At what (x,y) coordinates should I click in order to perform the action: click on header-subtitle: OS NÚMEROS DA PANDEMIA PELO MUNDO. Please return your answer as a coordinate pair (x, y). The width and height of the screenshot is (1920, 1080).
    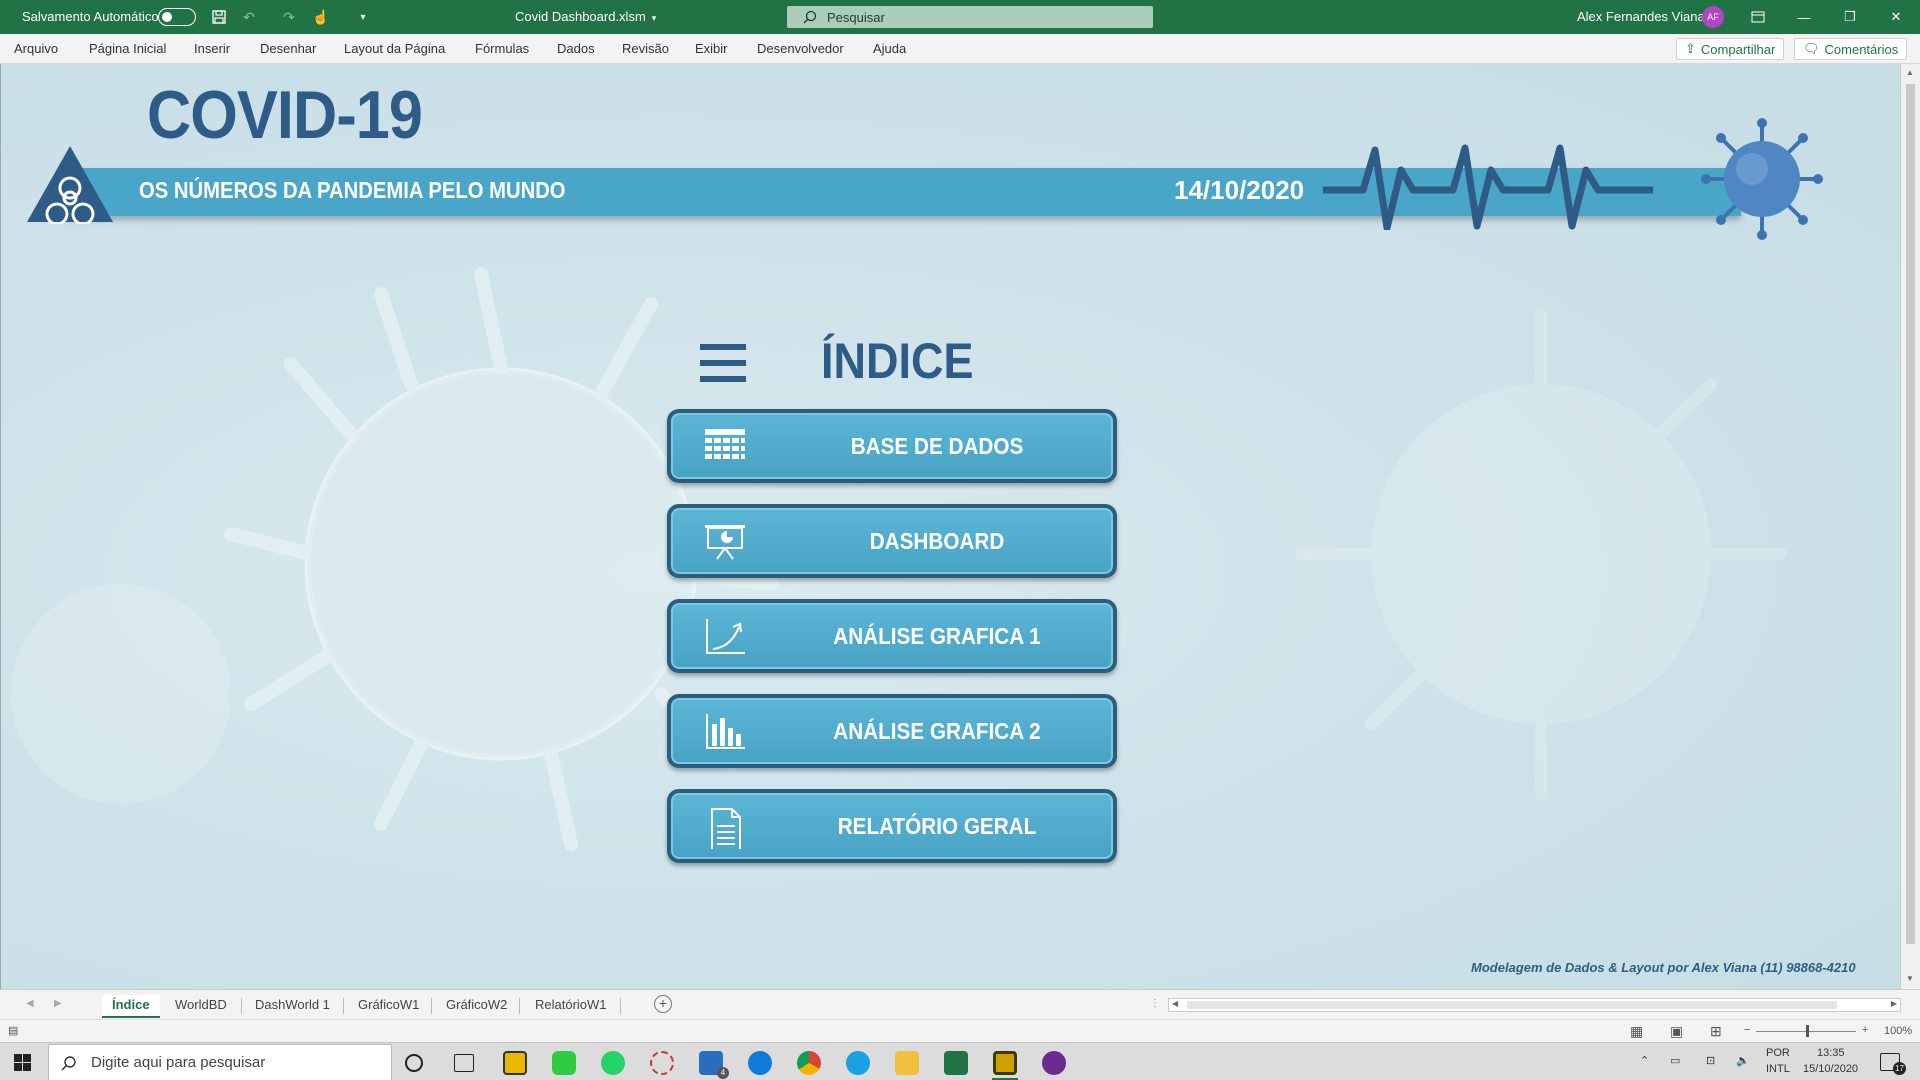
    Looking at the image, I should click on (352, 190).